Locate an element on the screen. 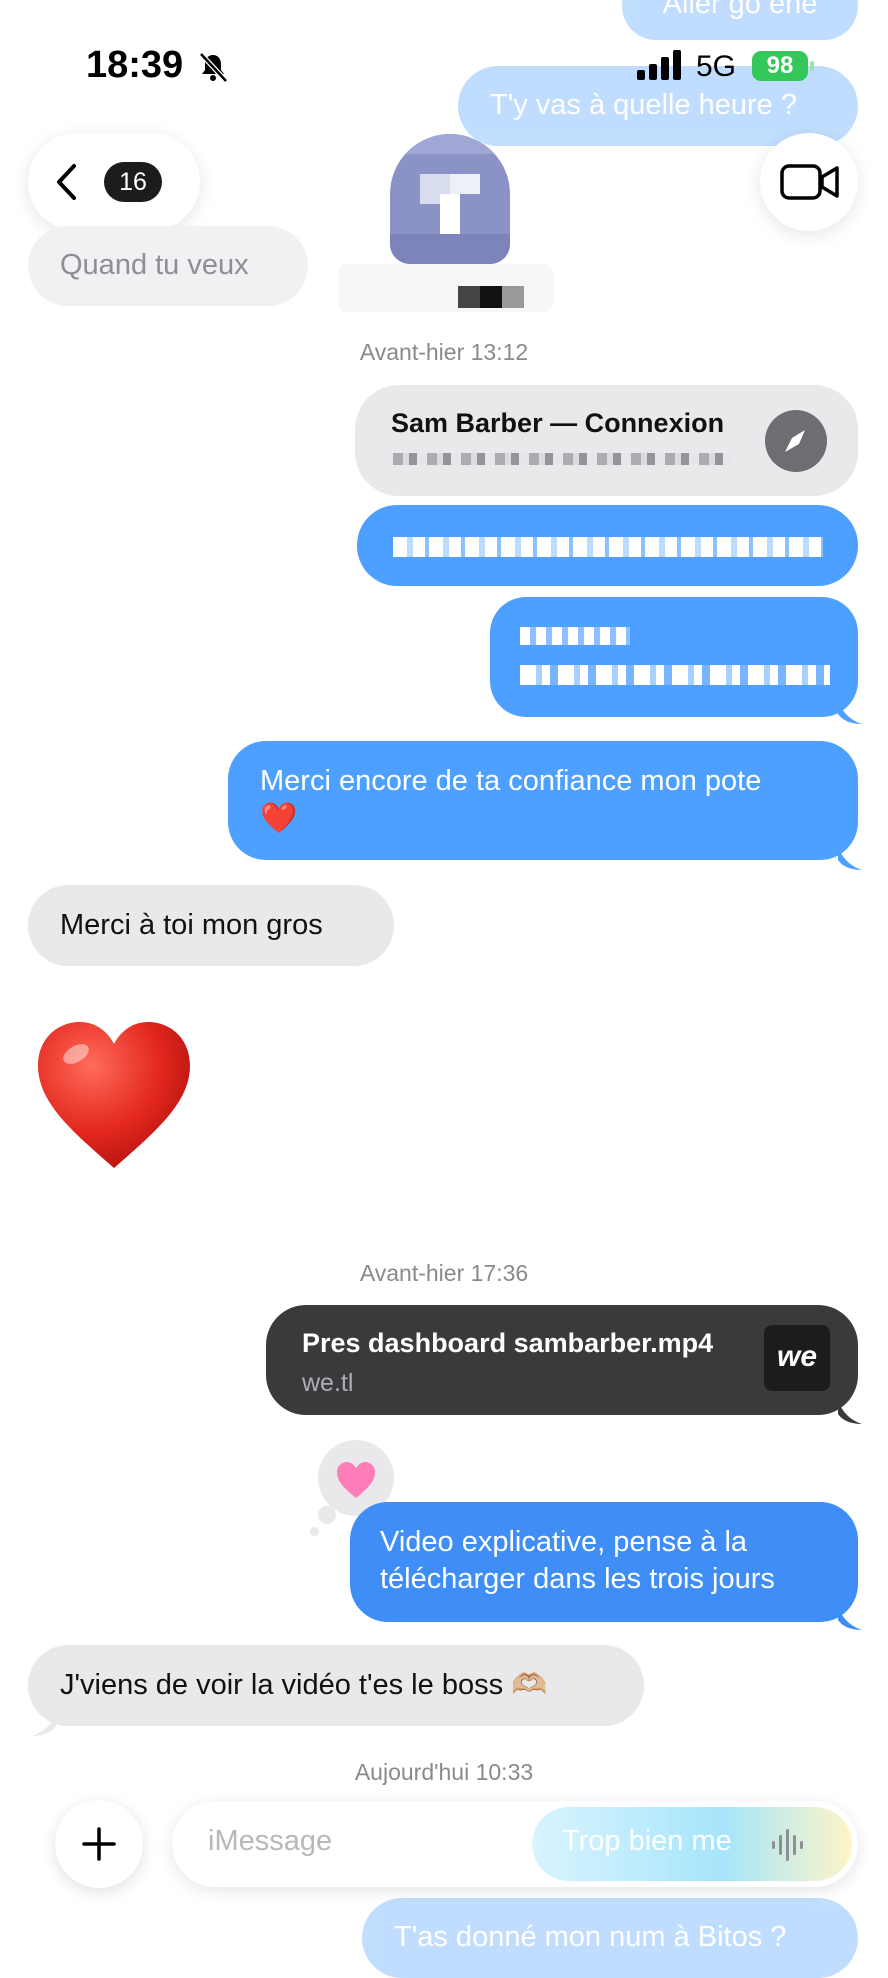 The height and width of the screenshot is (1978, 888). timestamp: Avant-hier 17:36 is located at coordinates (444, 1273).